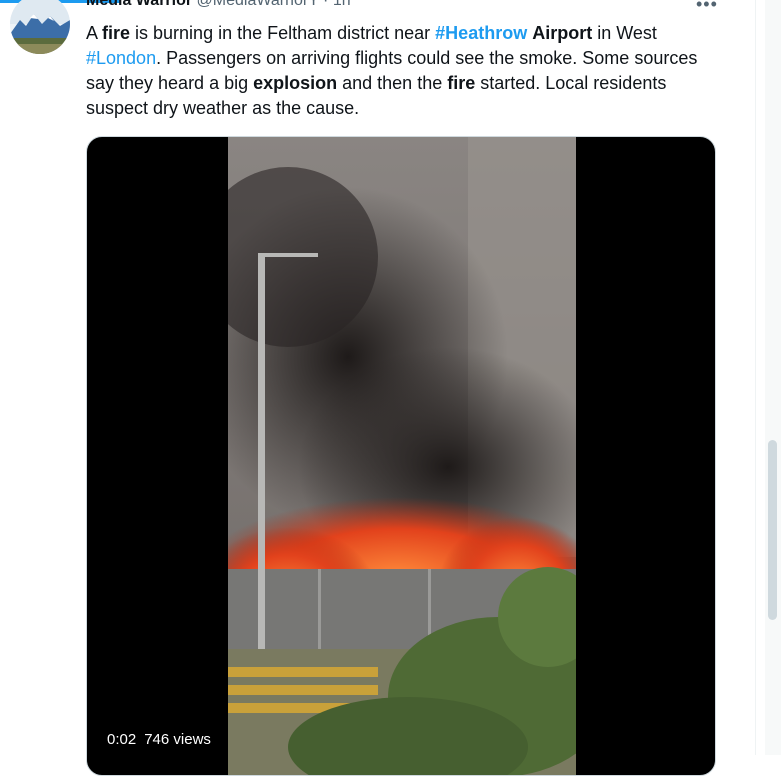 This screenshot has height=776, width=781. What do you see at coordinates (755, 377) in the screenshot?
I see `timeline-border` at bounding box center [755, 377].